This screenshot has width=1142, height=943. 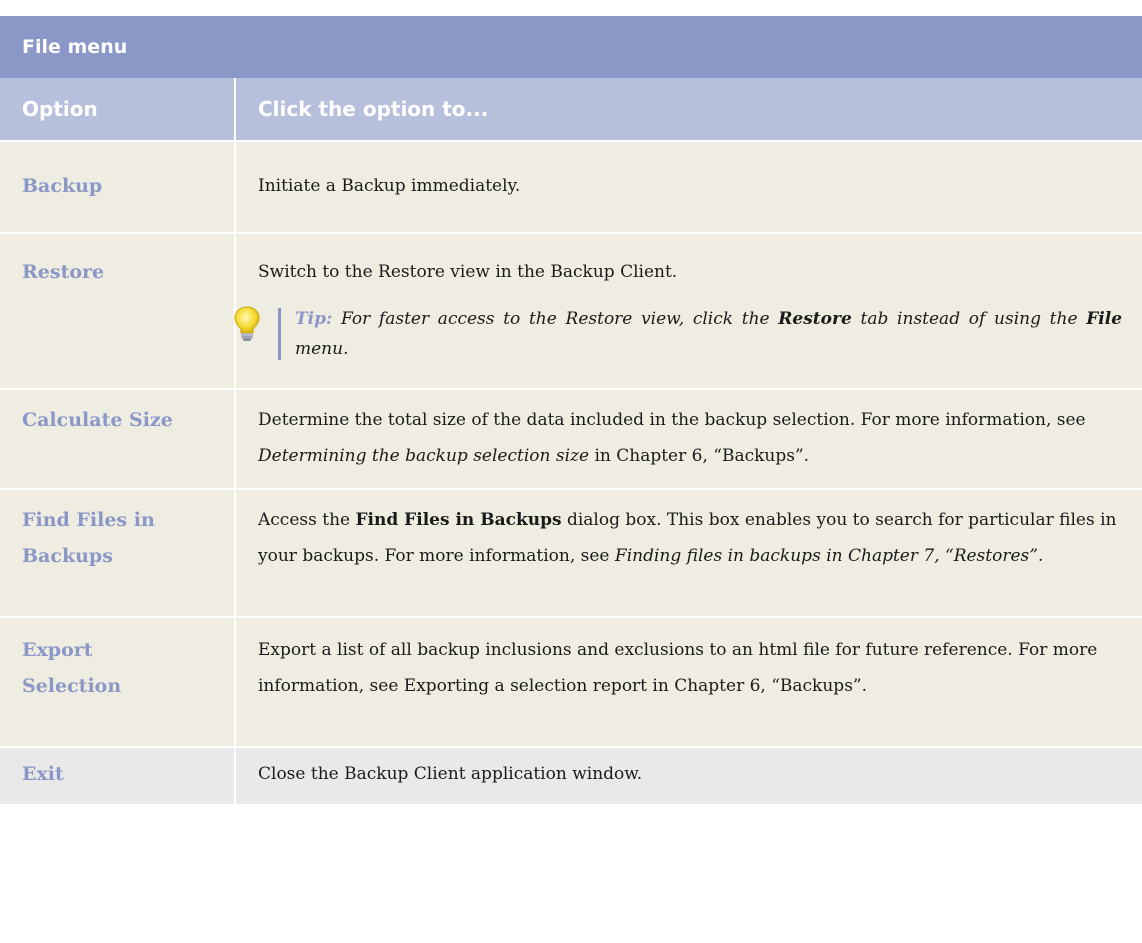 What do you see at coordinates (118, 109) in the screenshot?
I see `header-option: Option` at bounding box center [118, 109].